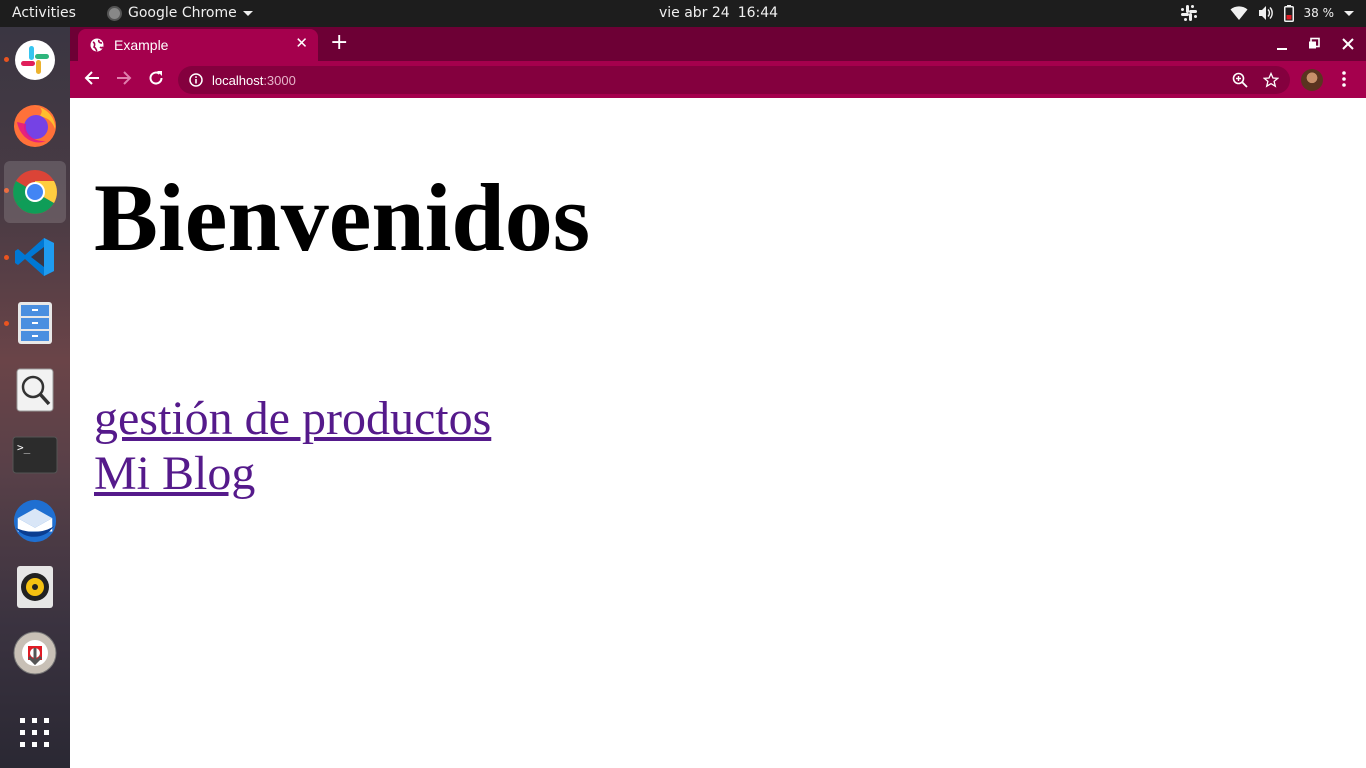 The height and width of the screenshot is (768, 1366). I want to click on help-lifebuoy-icon, so click(35, 653).